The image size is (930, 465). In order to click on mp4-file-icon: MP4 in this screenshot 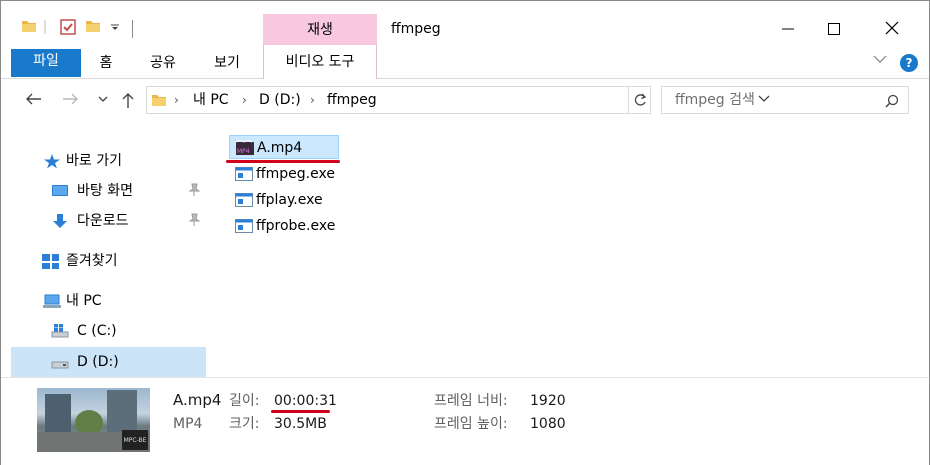, I will do `click(245, 147)`.